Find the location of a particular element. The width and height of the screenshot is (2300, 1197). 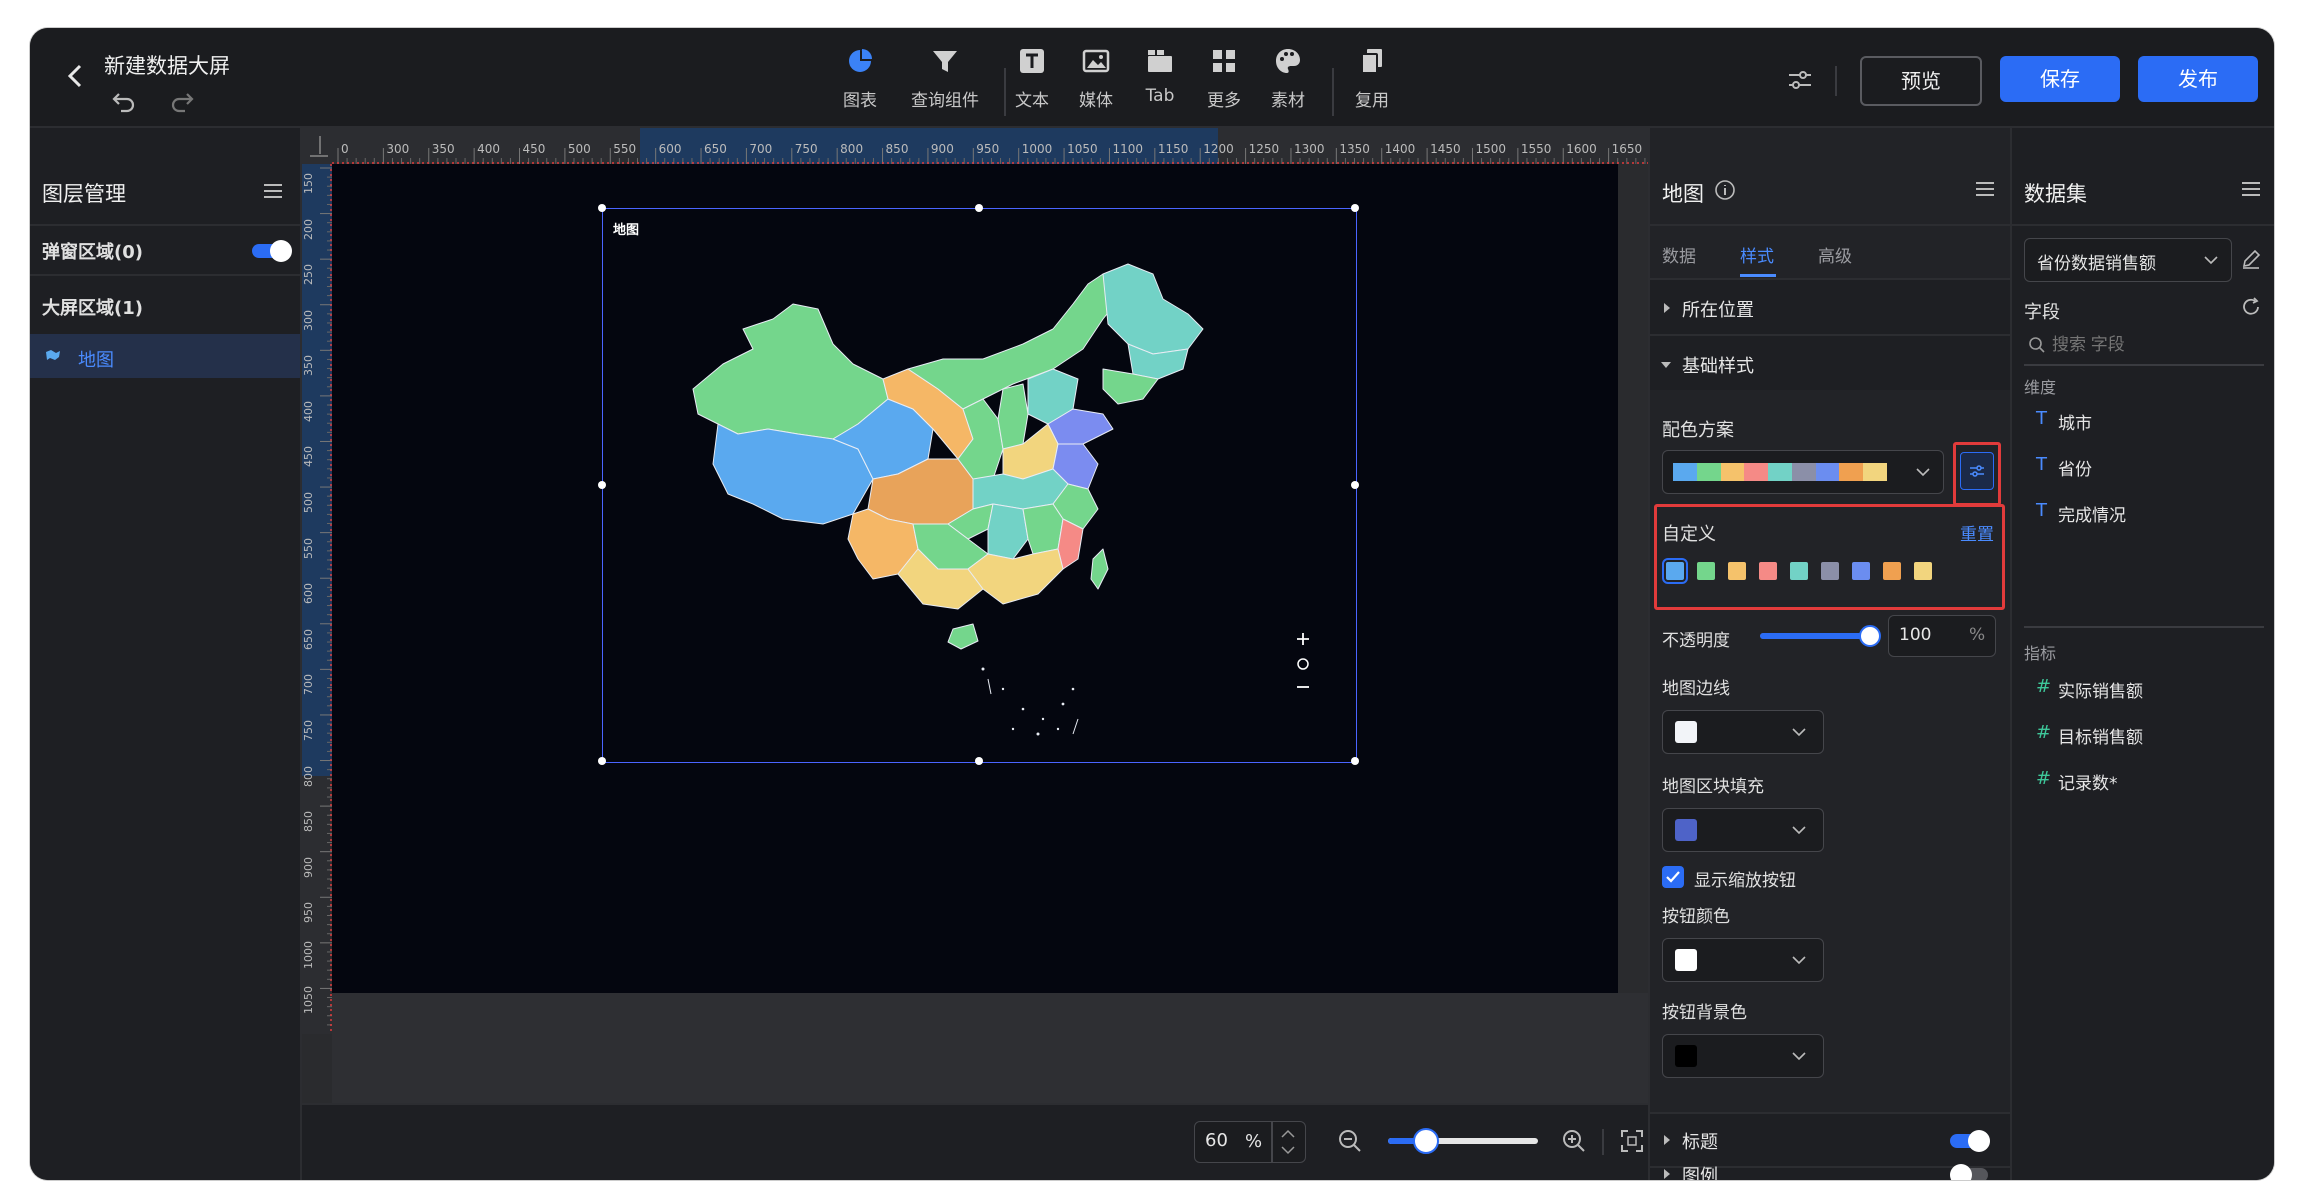

section-legend: 图例 is located at coordinates (1830, 1172).